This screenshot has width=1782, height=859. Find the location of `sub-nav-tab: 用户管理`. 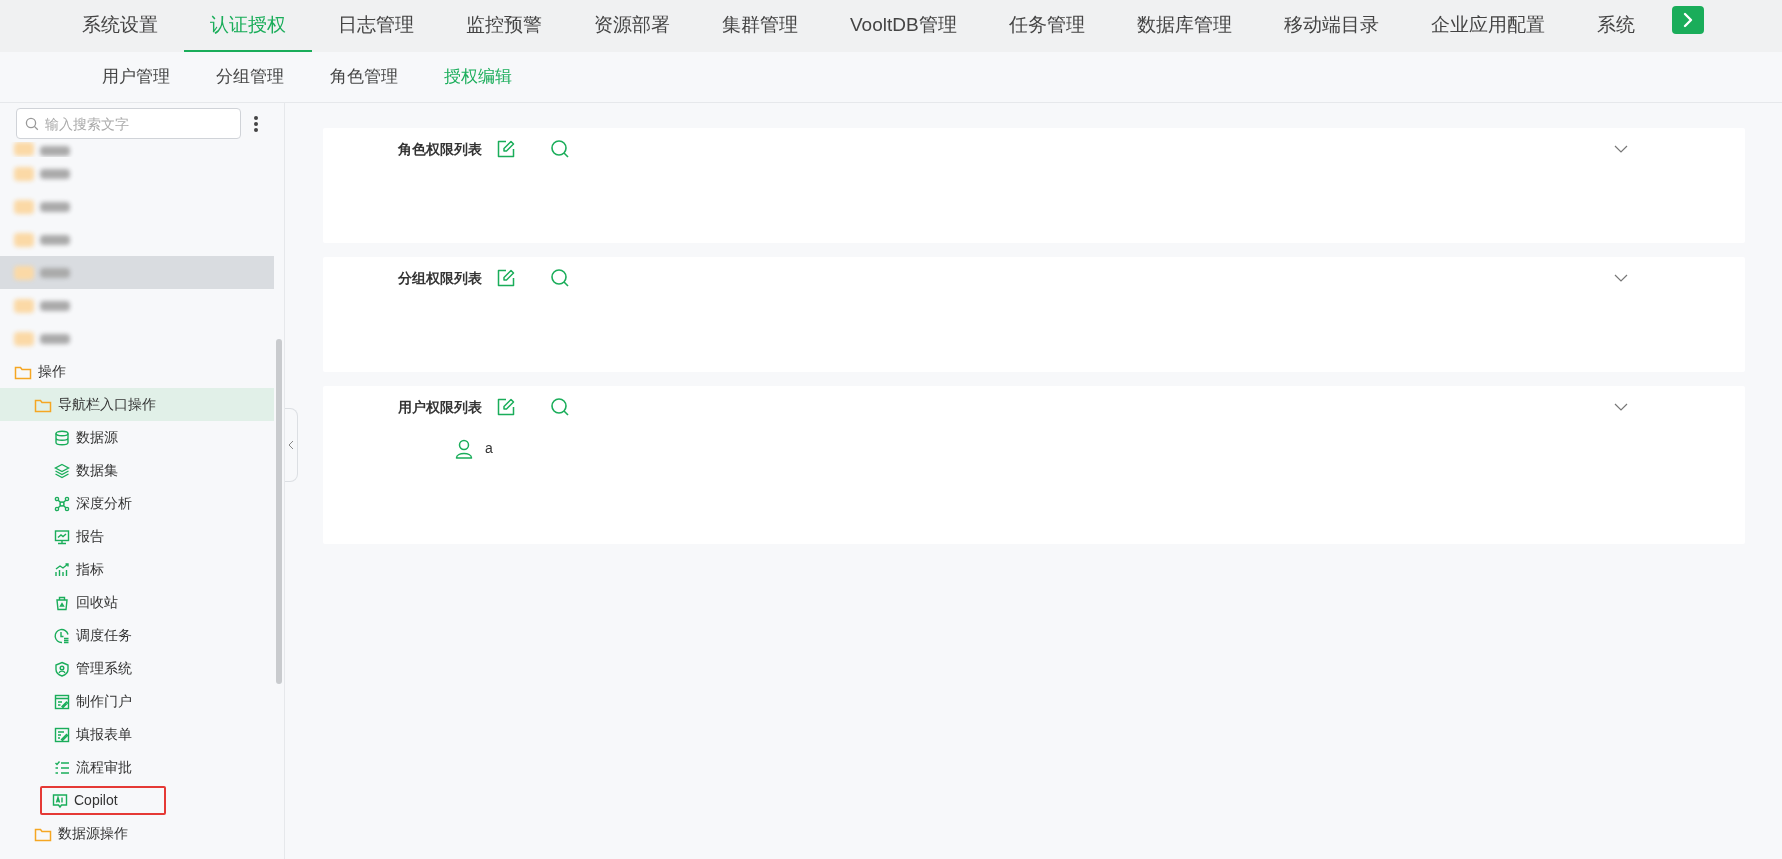

sub-nav-tab: 用户管理 is located at coordinates (136, 77).